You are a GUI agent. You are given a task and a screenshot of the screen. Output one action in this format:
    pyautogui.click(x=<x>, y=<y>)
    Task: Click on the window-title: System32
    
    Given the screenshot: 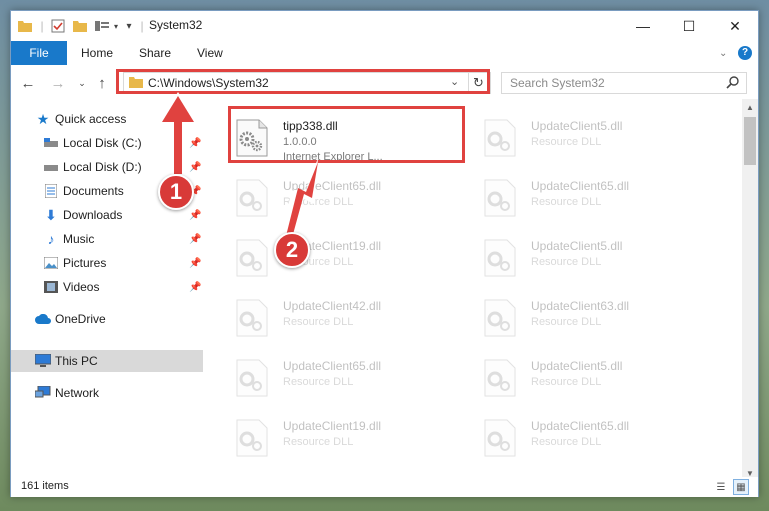 What is the action you would take?
    pyautogui.click(x=176, y=25)
    